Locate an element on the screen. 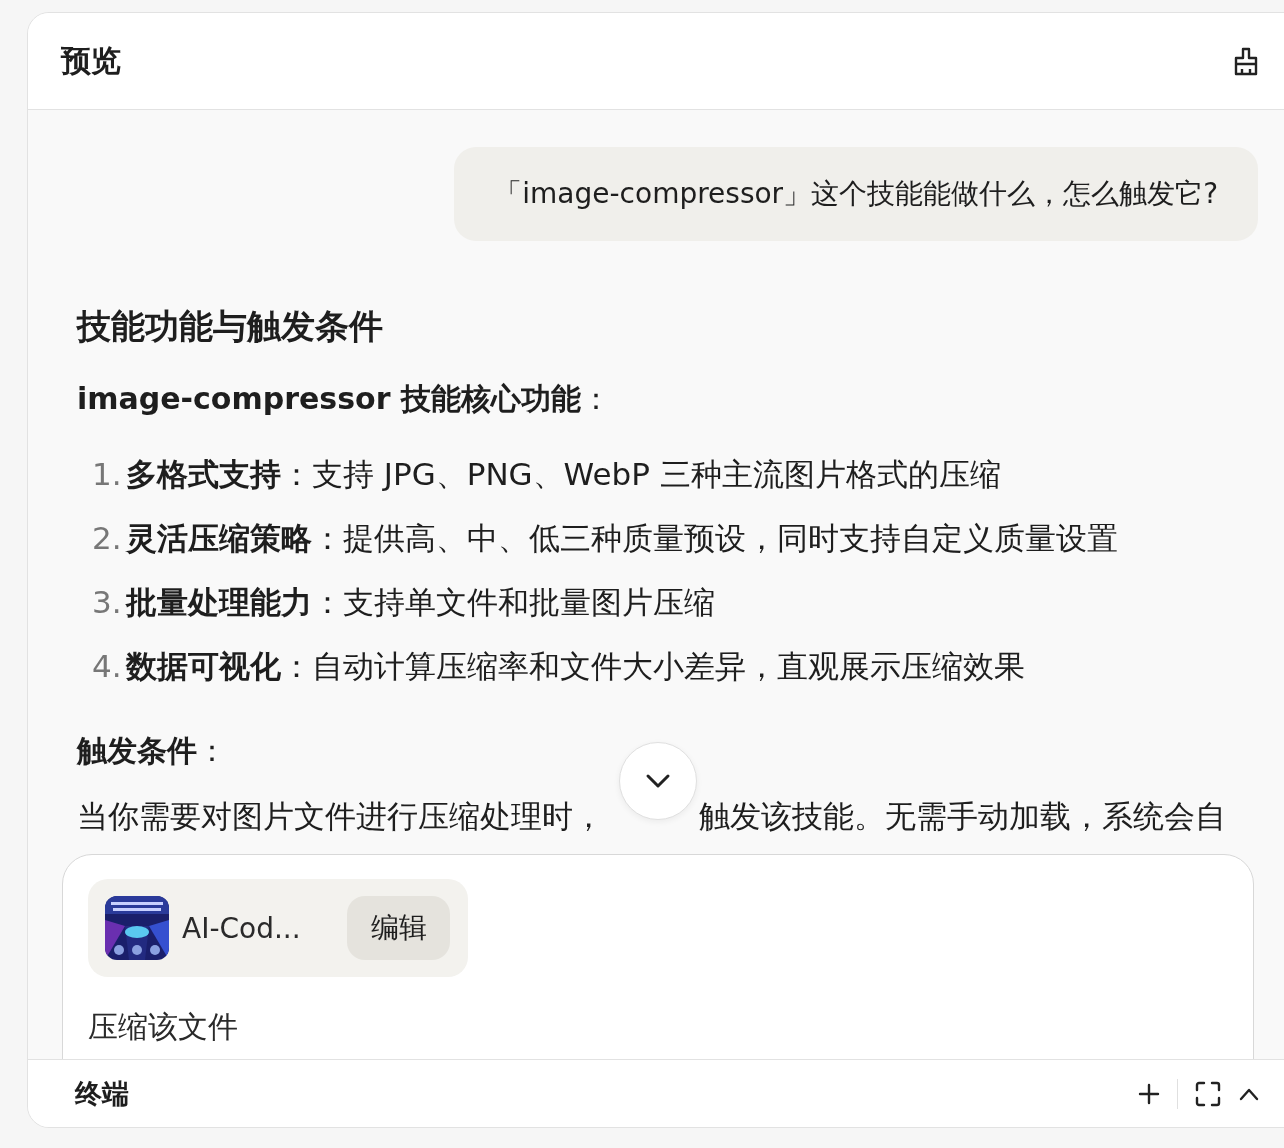  message-input: 压缩该文件 is located at coordinates (163, 1027).